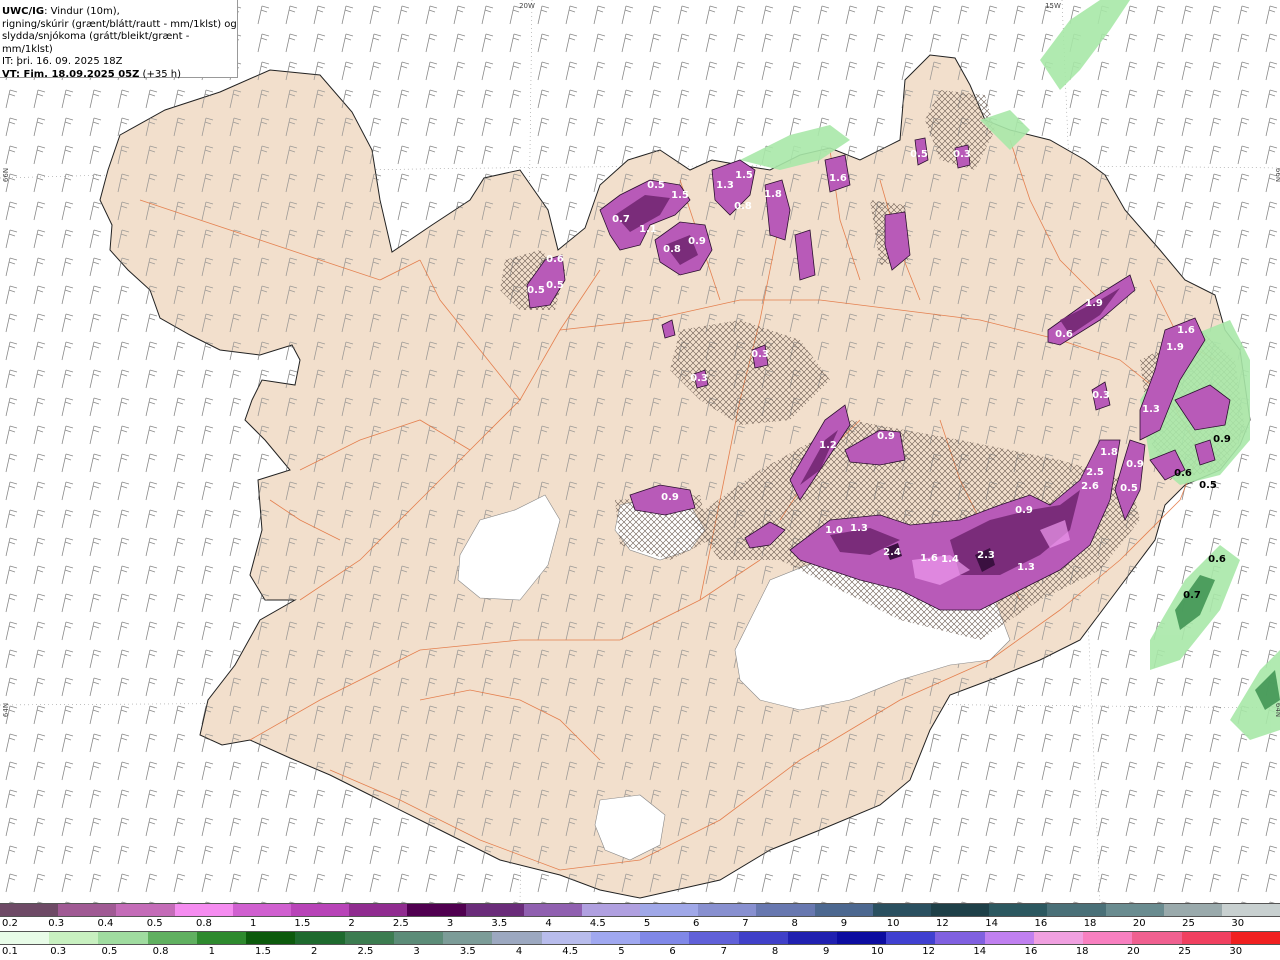 This screenshot has width=1280, height=960. What do you see at coordinates (1133, 951) in the screenshot?
I see `legend-tick-label: 20` at bounding box center [1133, 951].